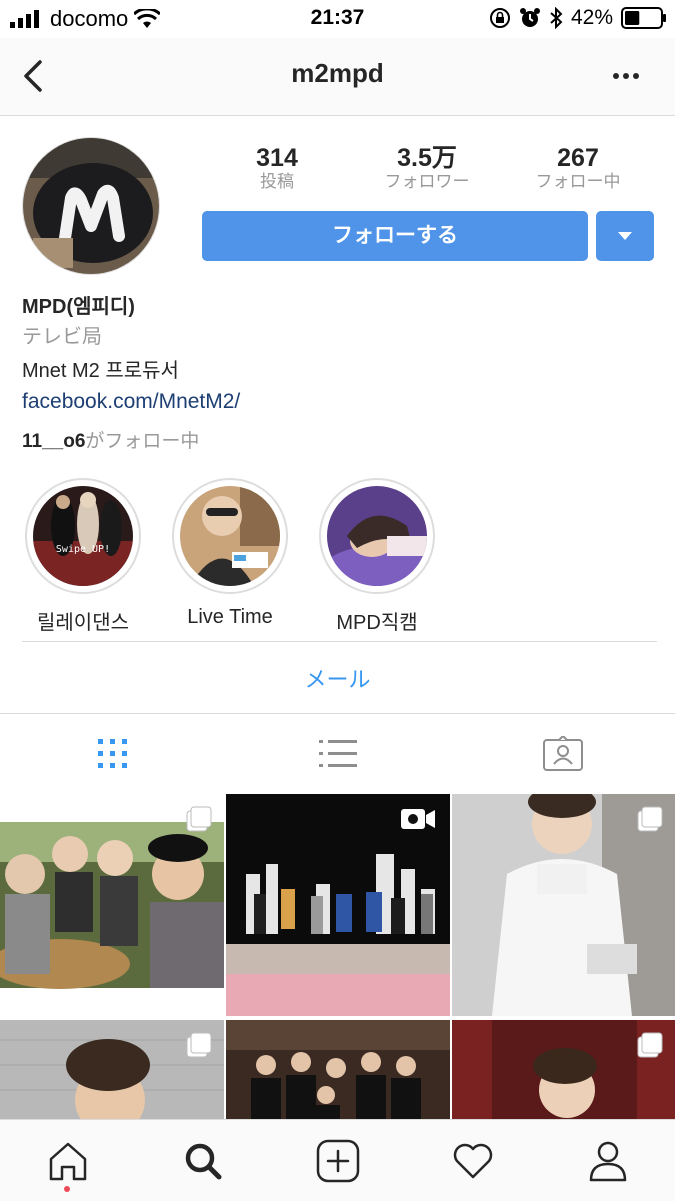  I want to click on followed-by-suffix: がフォロー中, so click(142, 441).